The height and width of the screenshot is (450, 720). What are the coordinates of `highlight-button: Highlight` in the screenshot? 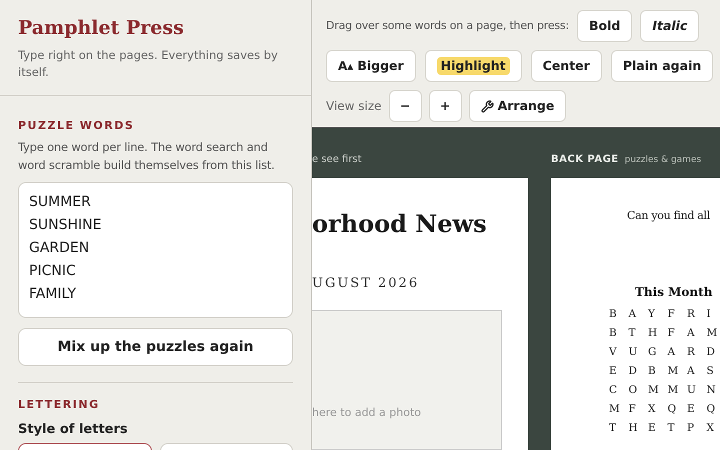 It's located at (473, 66).